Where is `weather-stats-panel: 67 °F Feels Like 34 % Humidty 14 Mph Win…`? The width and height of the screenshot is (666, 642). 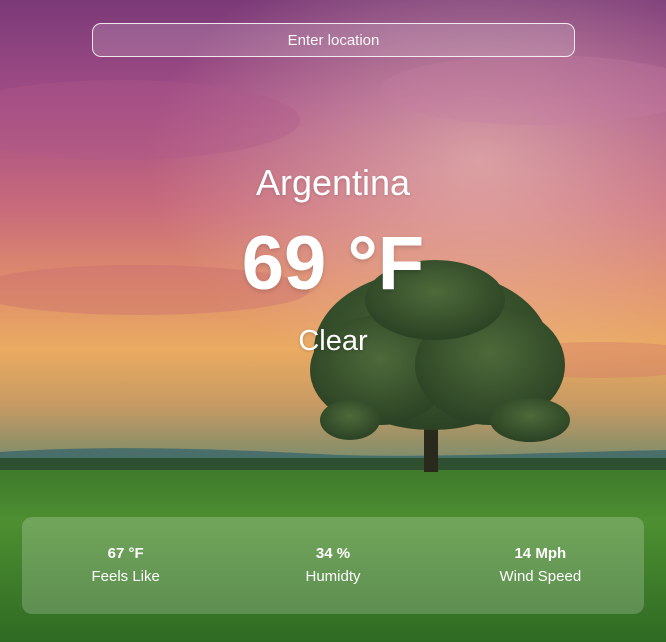 weather-stats-panel: 67 °F Feels Like 34 % Humidty 14 Mph Win… is located at coordinates (333, 565).